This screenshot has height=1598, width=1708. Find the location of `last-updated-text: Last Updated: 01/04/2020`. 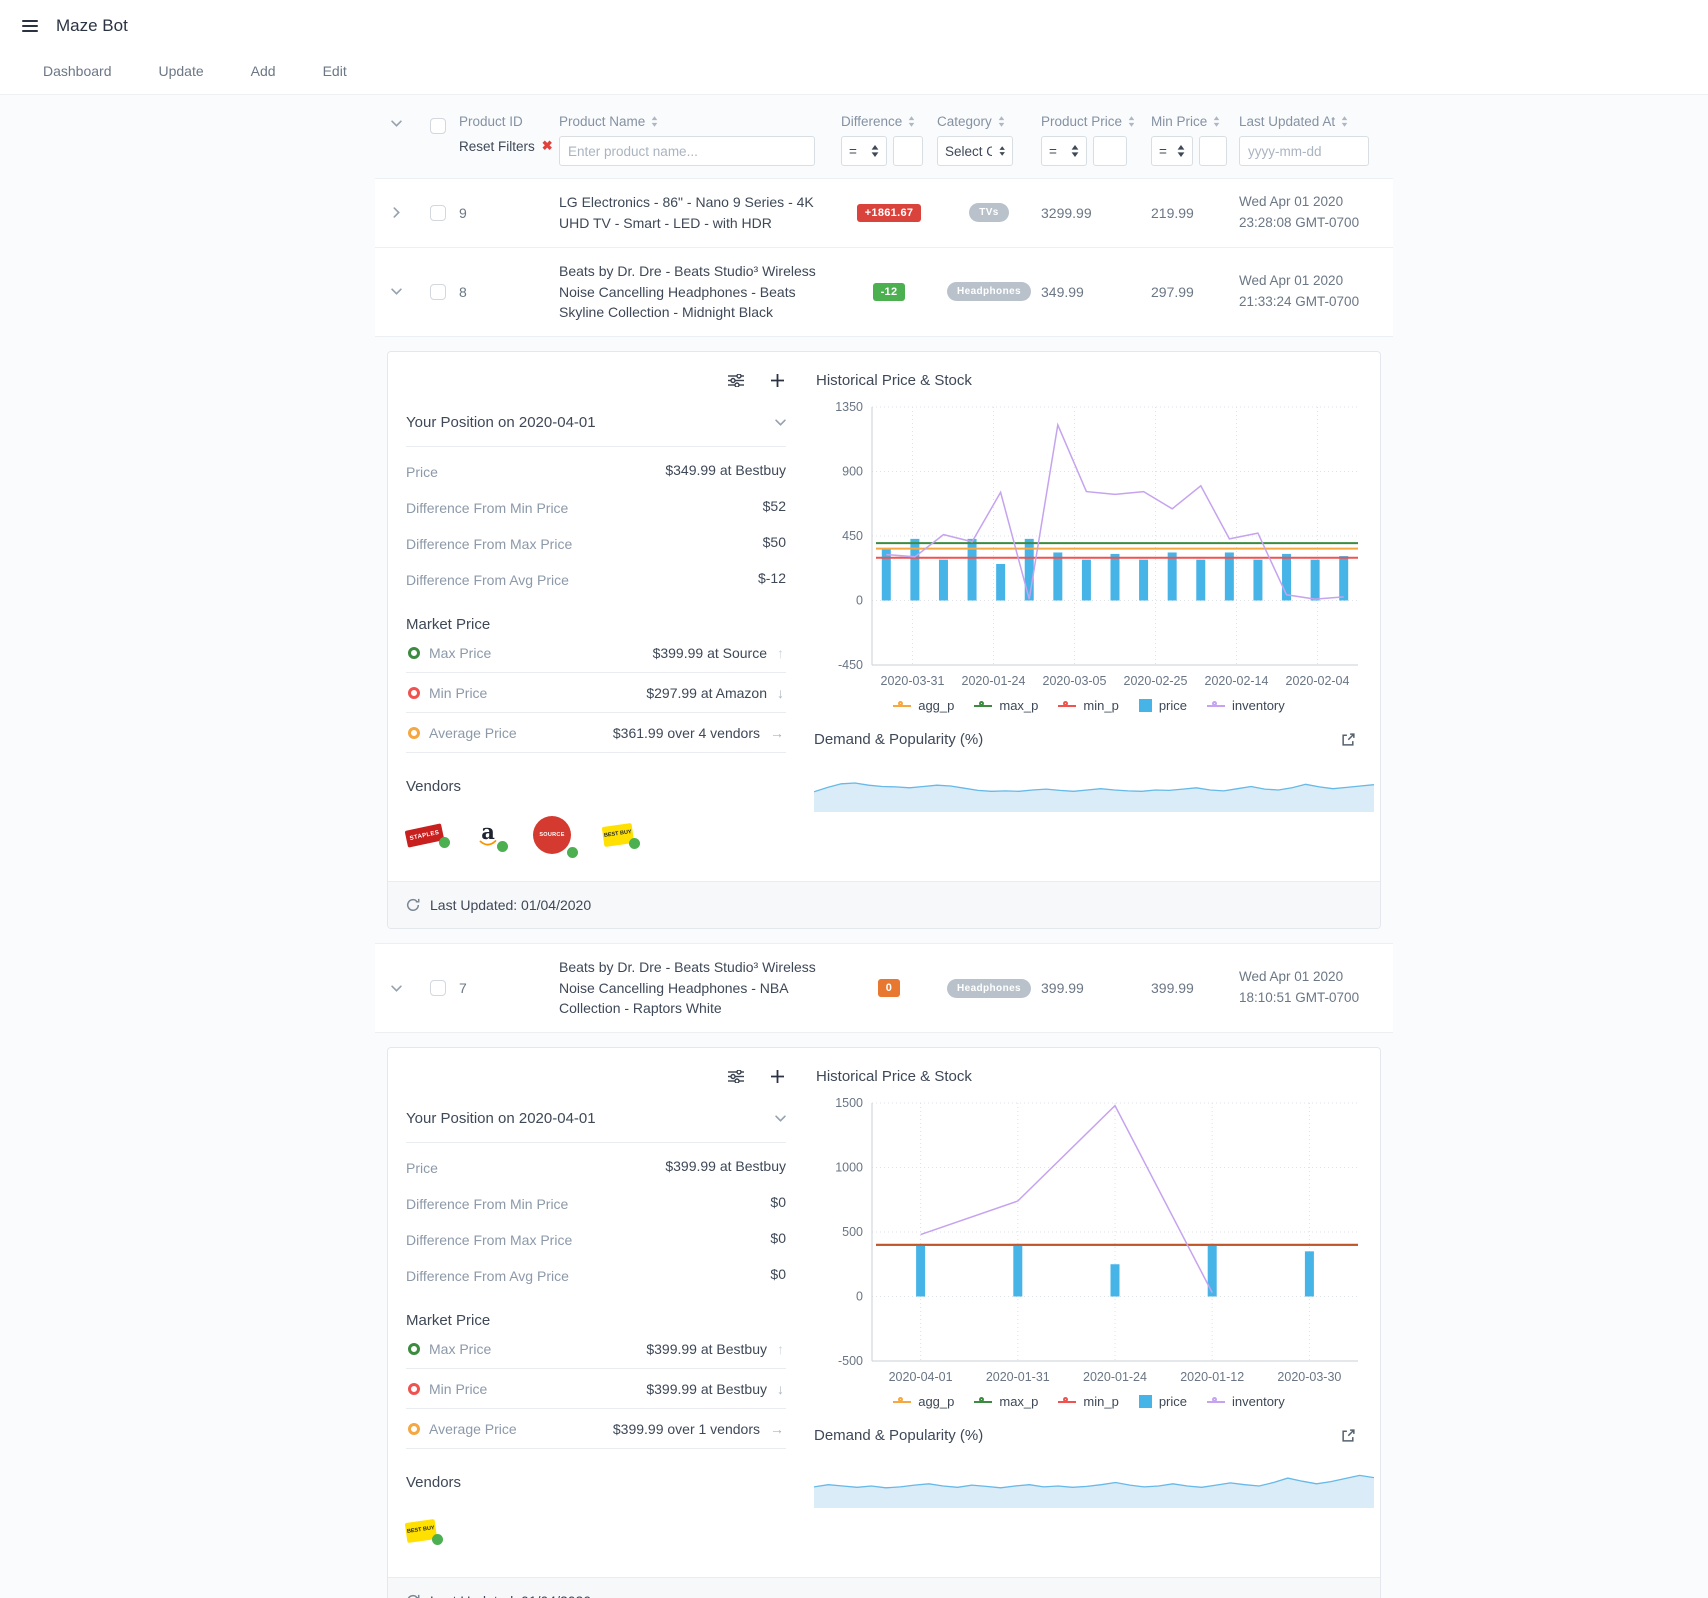

last-updated-text: Last Updated: 01/04/2020 is located at coordinates (511, 905).